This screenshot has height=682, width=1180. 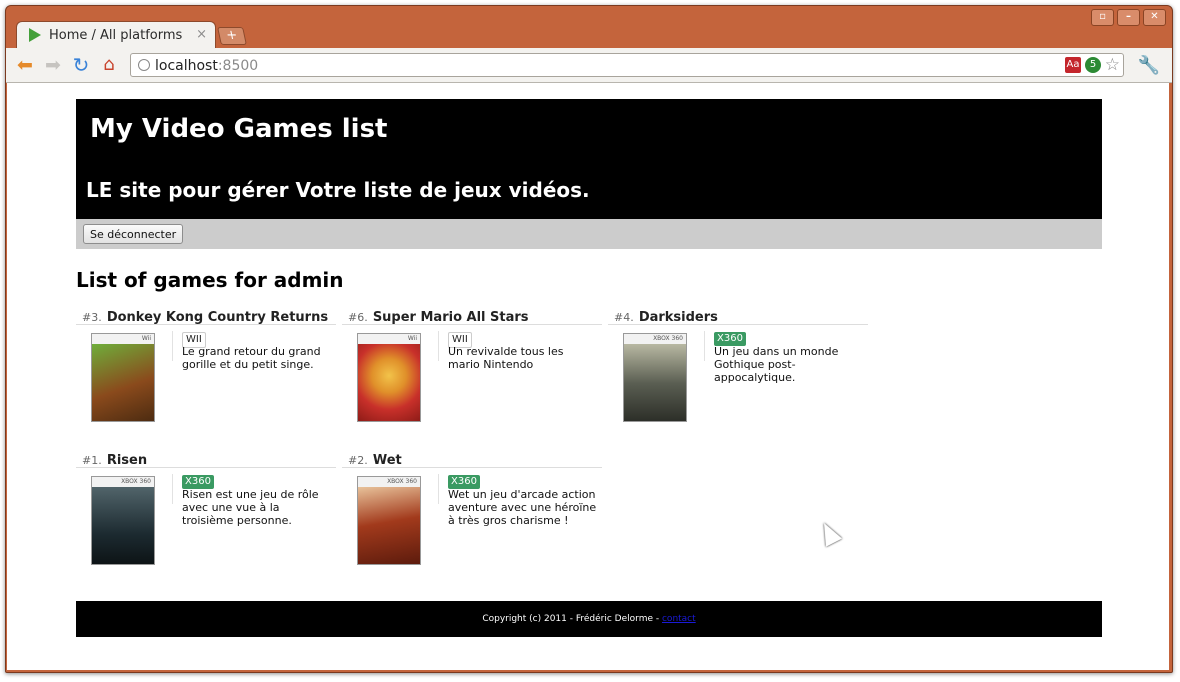 I want to click on game-header: #3. Donkey Kong Country Returns, so click(x=206, y=315).